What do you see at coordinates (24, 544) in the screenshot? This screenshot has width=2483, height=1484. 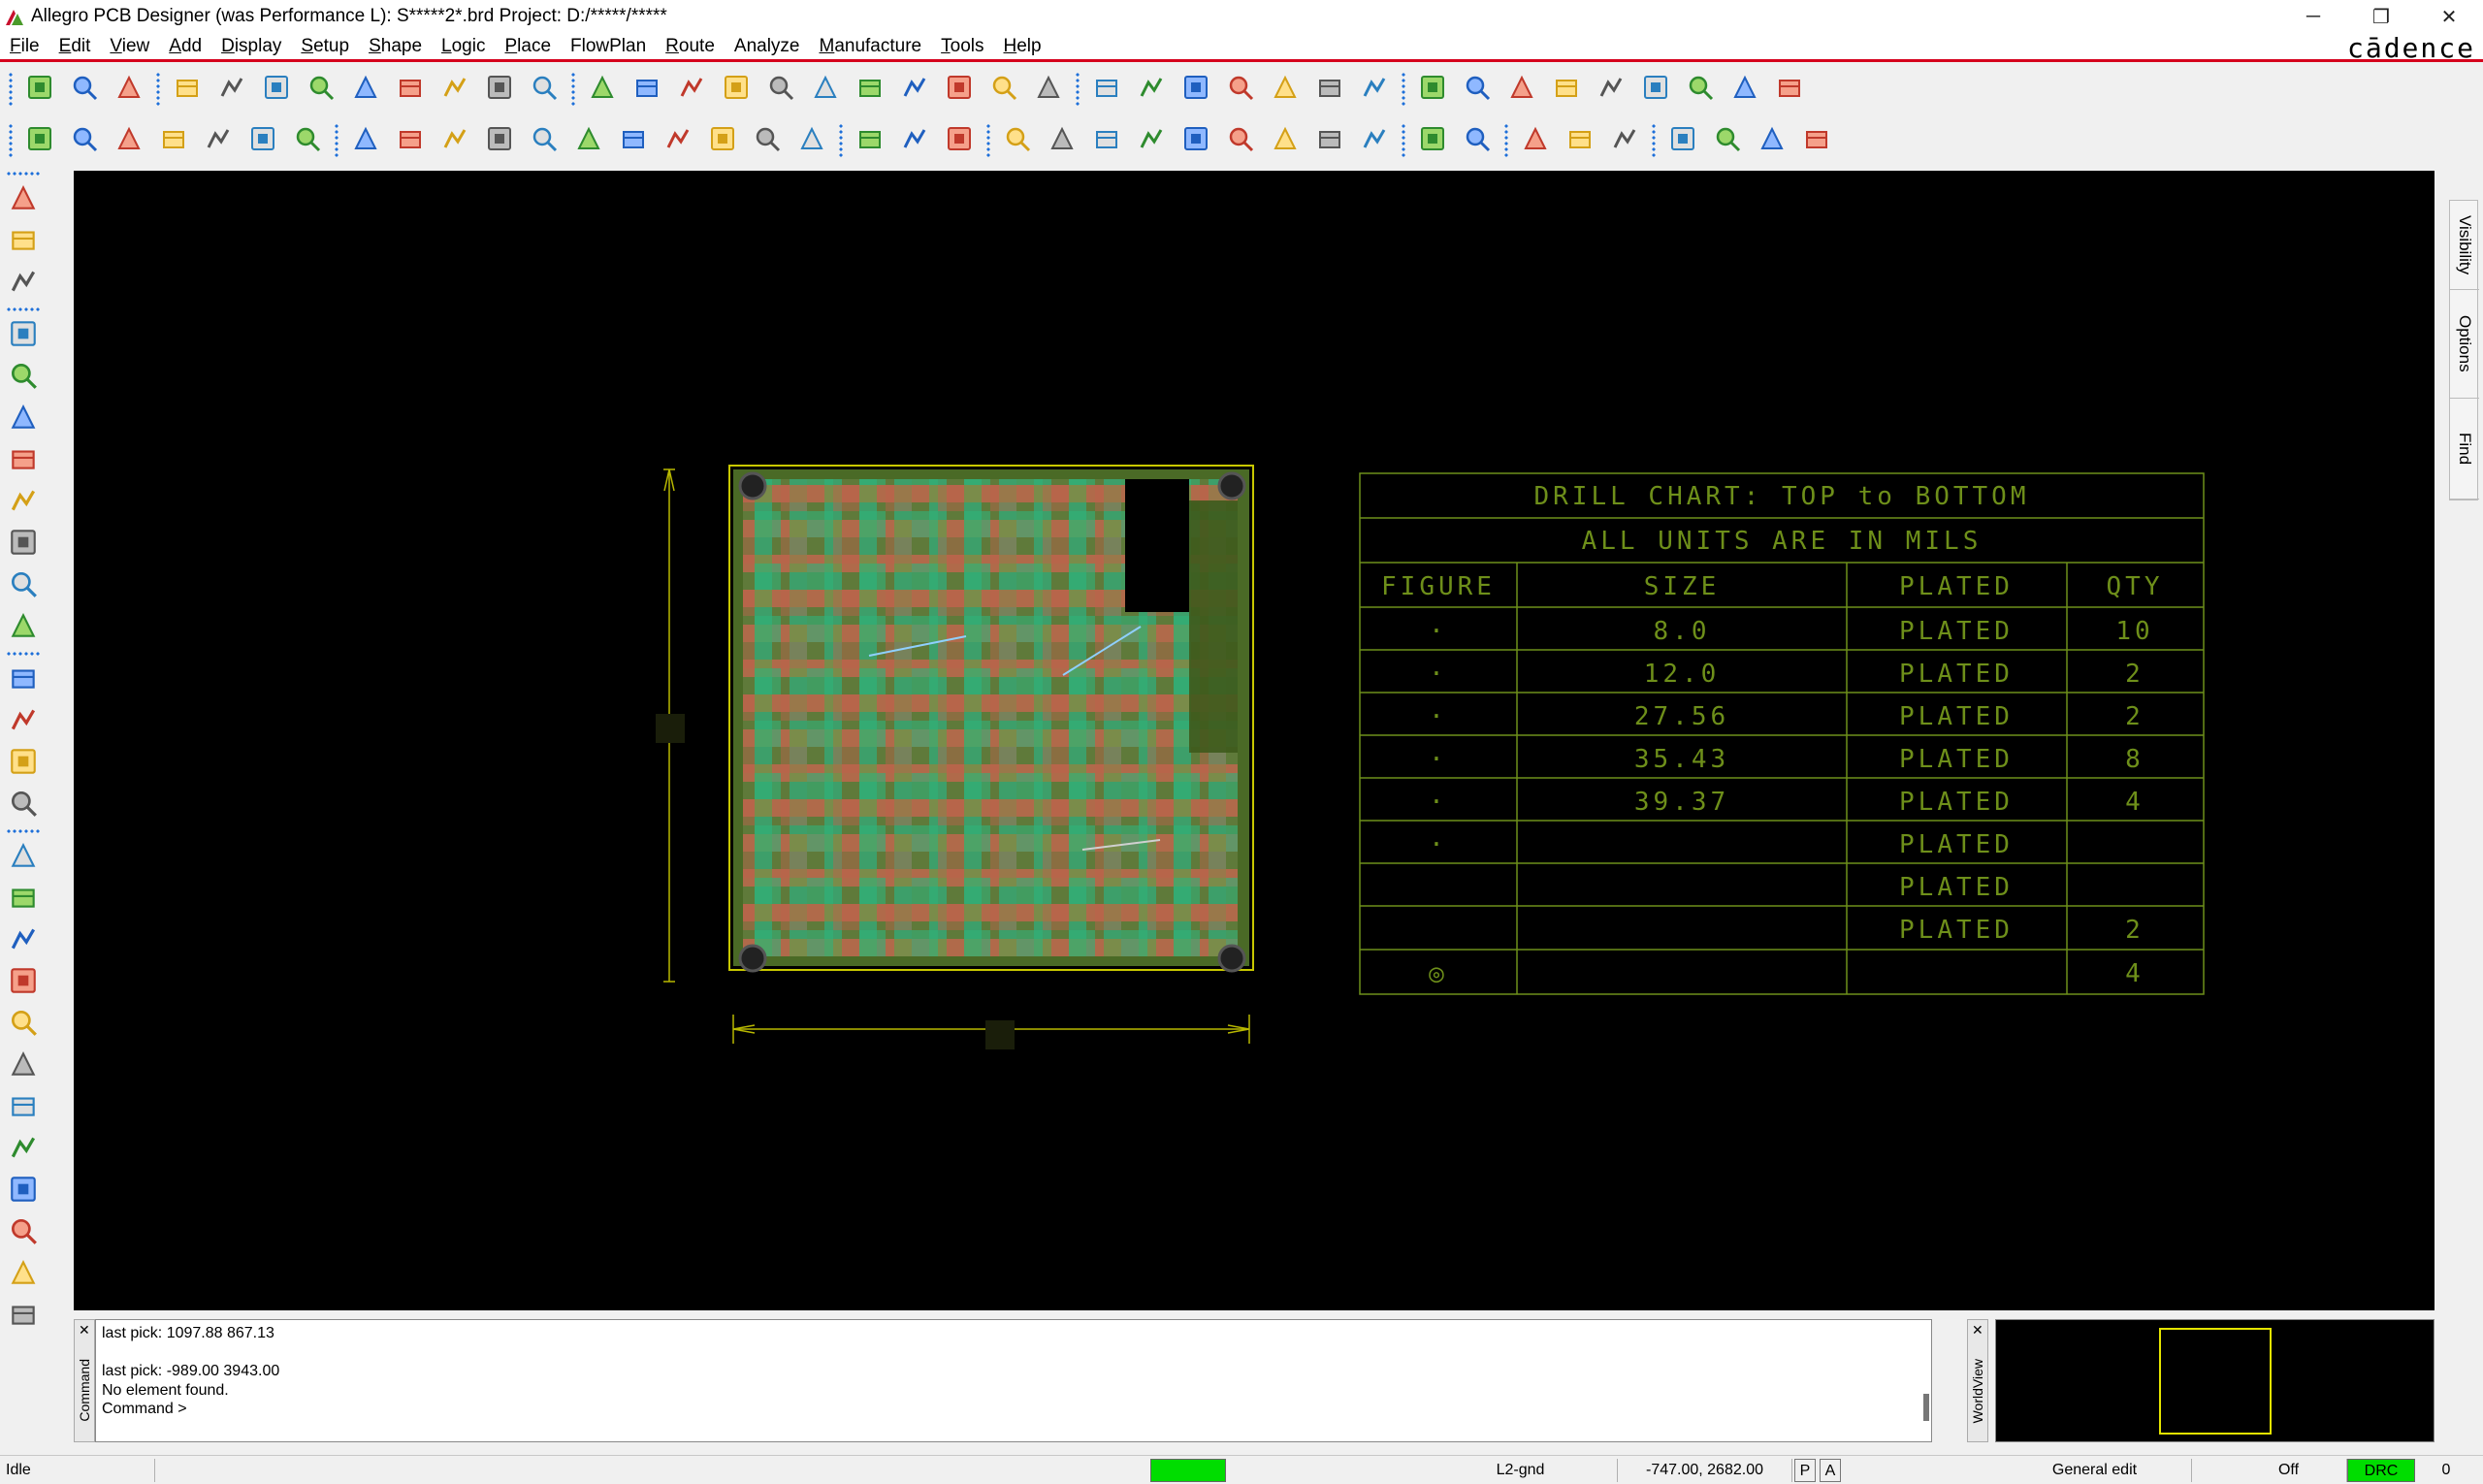 I see `bus-button` at bounding box center [24, 544].